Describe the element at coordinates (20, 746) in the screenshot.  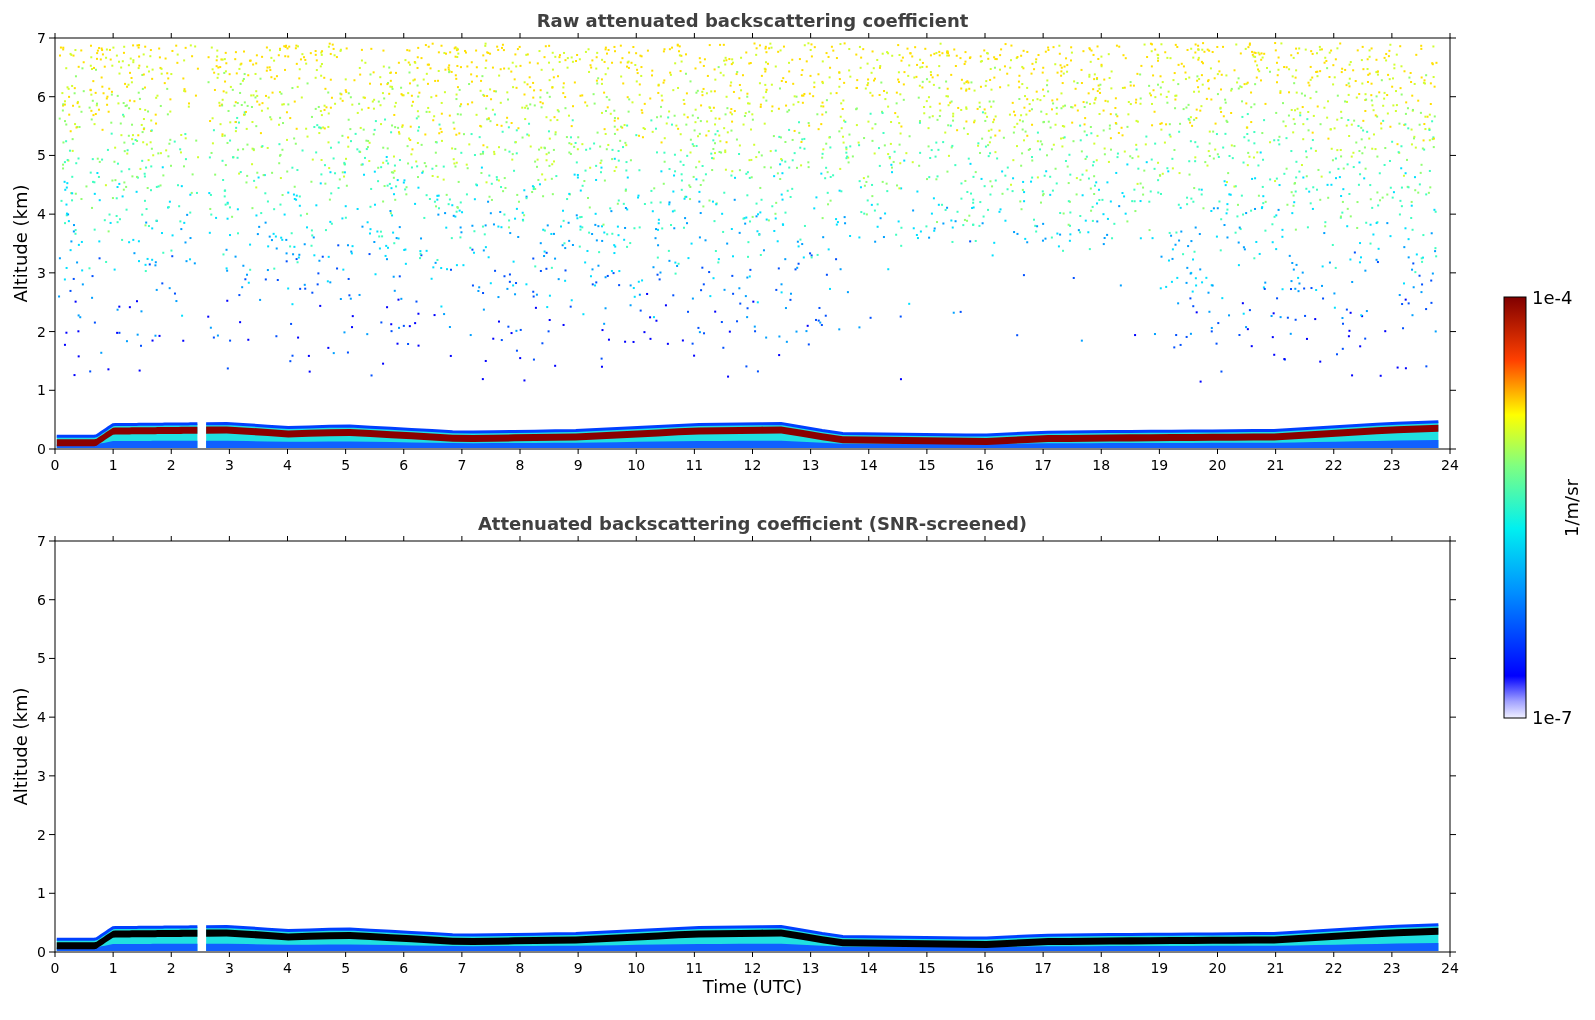
I see `y-axis-label: Altitude (km)` at that location.